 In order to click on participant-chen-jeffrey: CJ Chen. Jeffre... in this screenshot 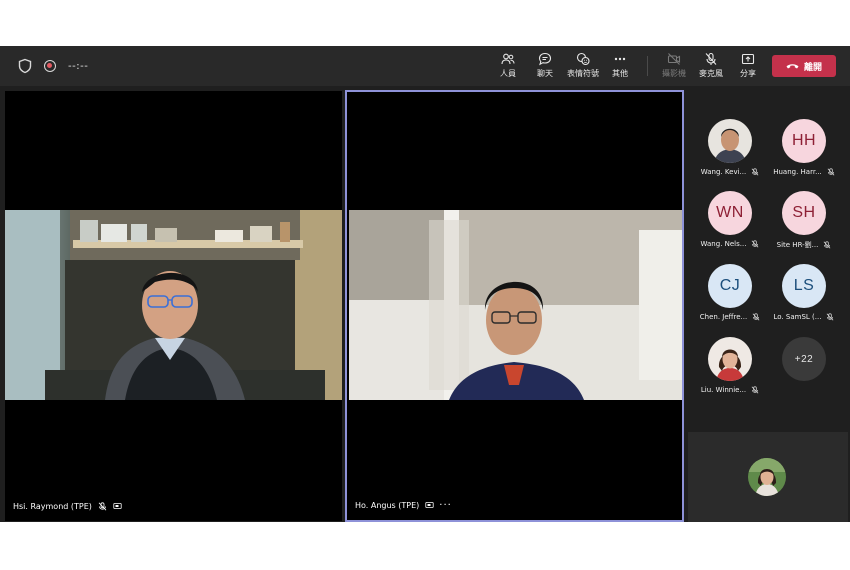, I will do `click(730, 292)`.